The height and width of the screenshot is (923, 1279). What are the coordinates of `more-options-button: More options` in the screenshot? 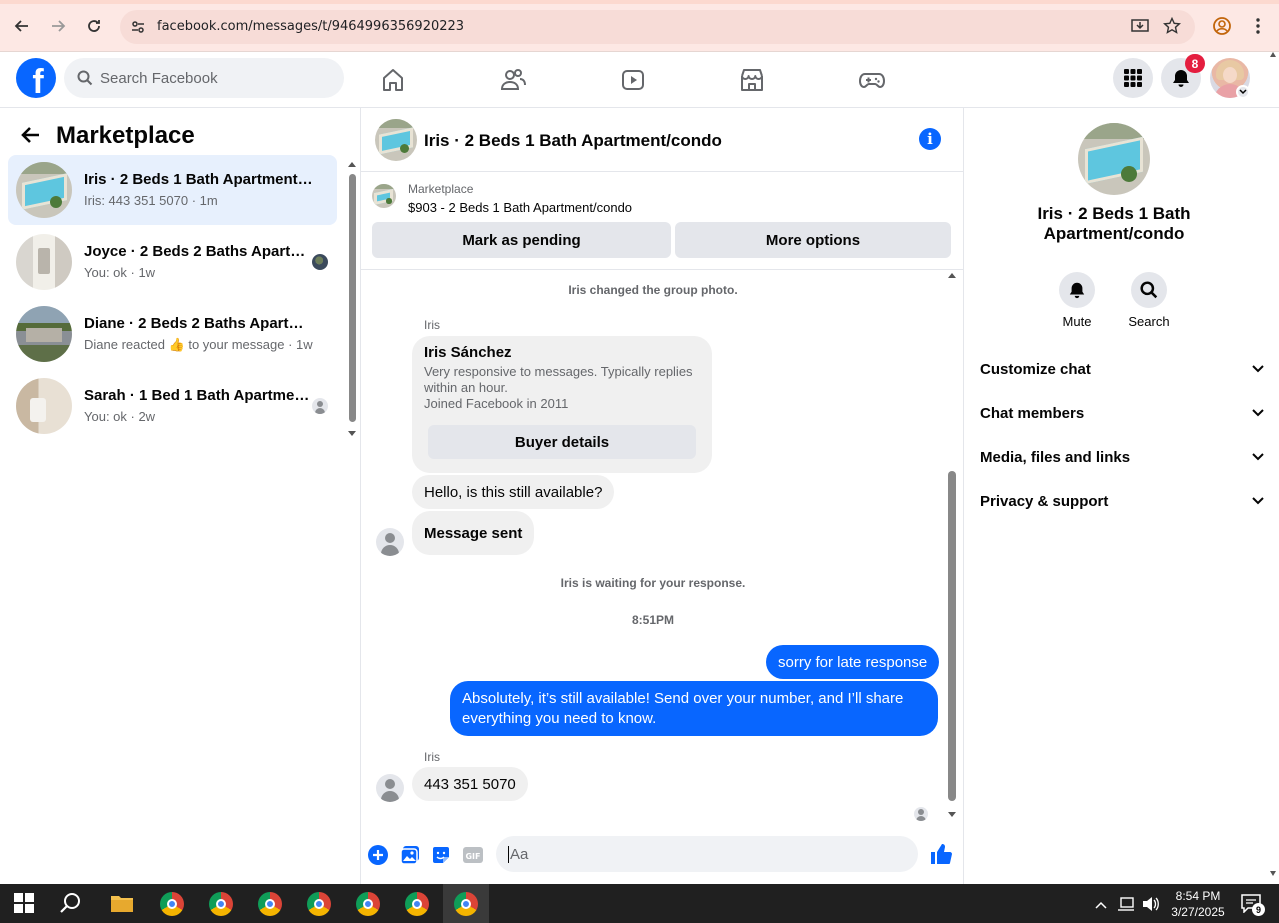 It's located at (813, 240).